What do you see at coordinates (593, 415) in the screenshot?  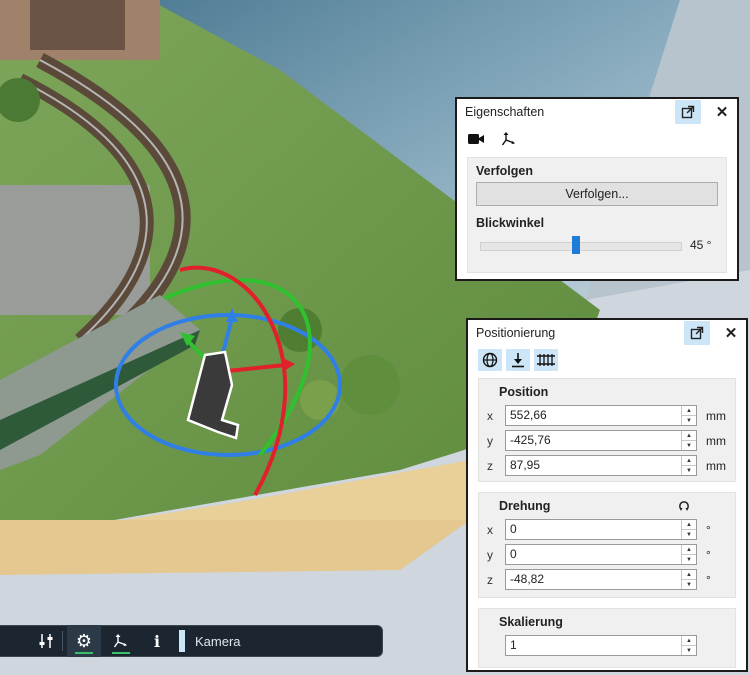 I see `field-value: 552,66` at bounding box center [593, 415].